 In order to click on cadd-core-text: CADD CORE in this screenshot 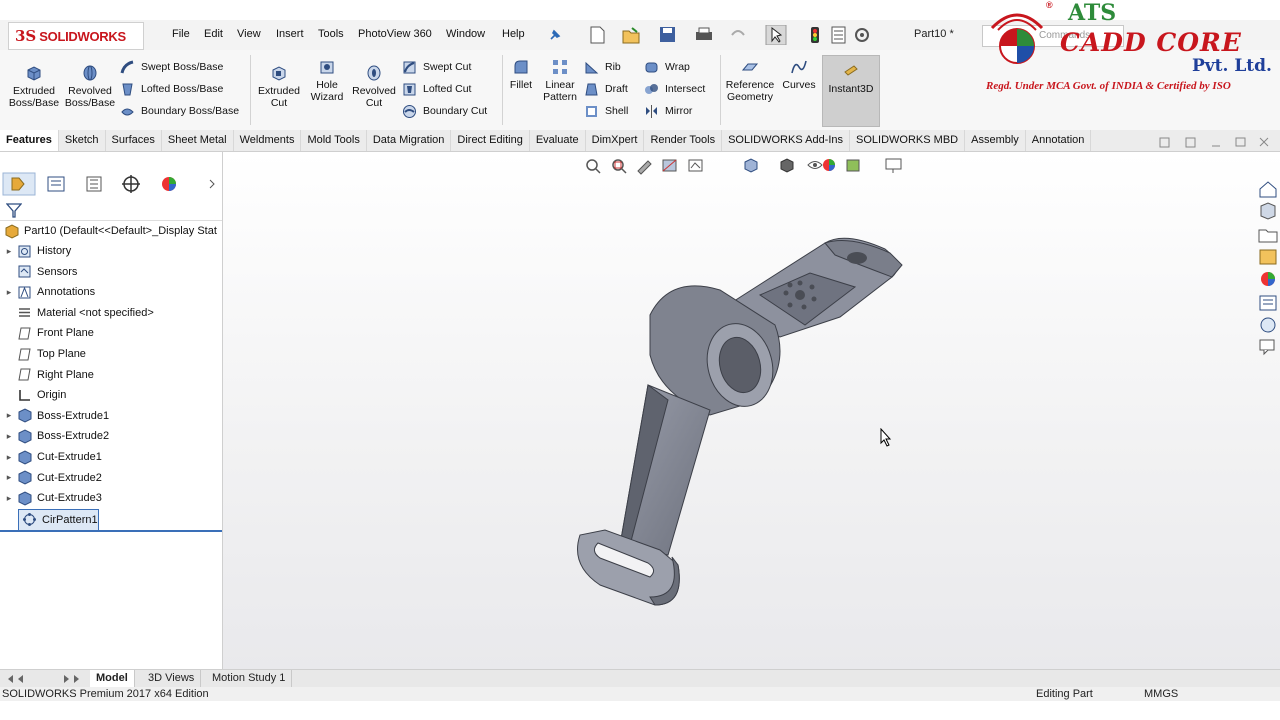, I will do `click(1151, 42)`.